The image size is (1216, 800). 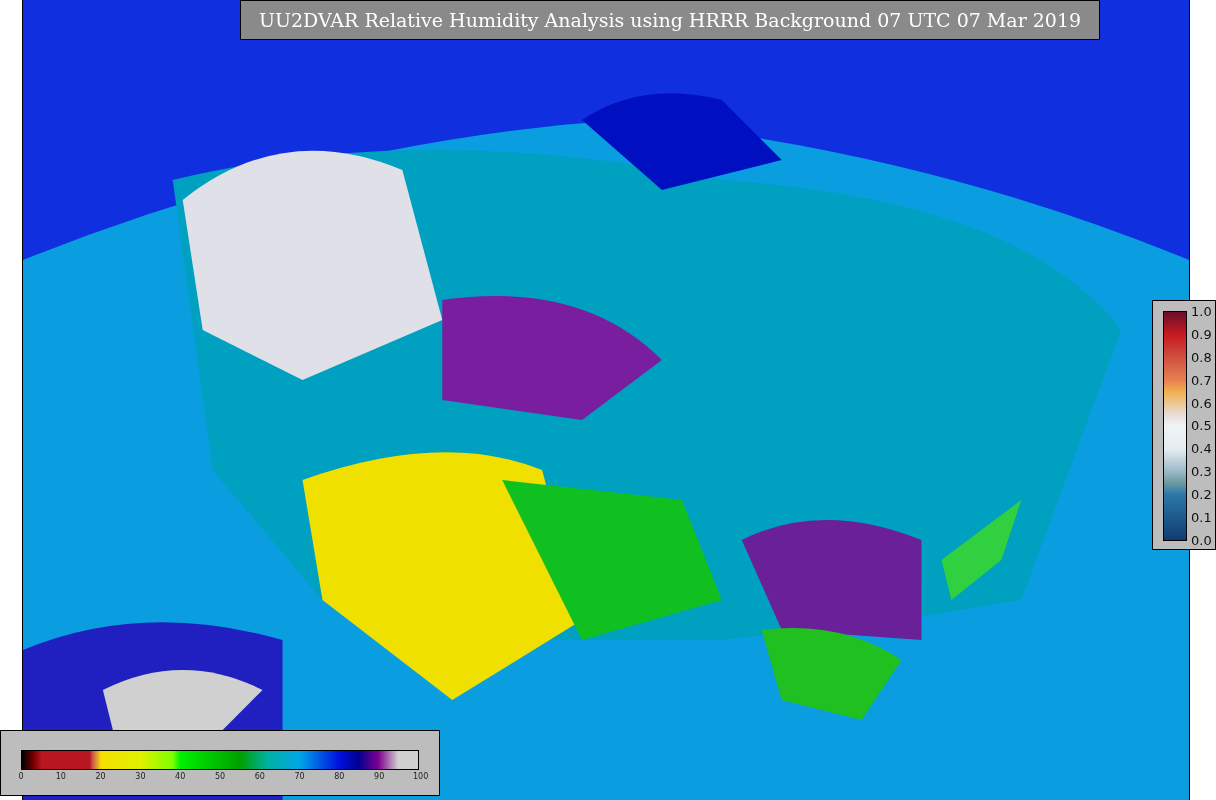 I want to click on map-title: UU2DVAR Relative Humidity Analysis using HRRR Background 07 UTC 07 Mar 2019, so click(x=670, y=20).